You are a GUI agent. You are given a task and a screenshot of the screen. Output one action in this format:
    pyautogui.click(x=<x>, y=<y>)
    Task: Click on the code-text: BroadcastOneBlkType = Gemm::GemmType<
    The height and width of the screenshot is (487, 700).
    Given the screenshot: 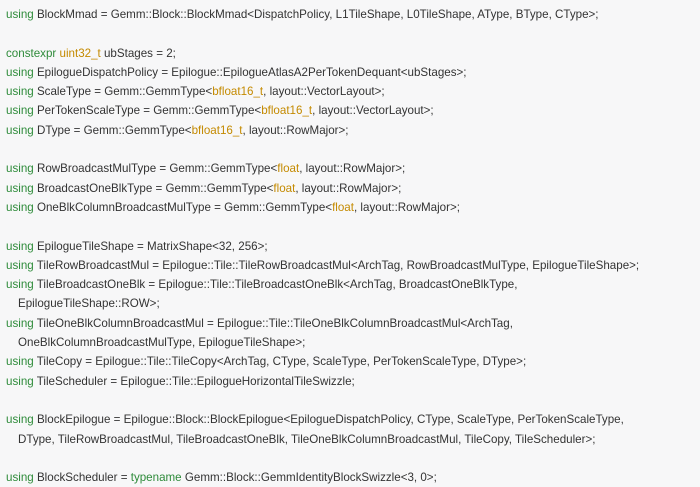 What is the action you would take?
    pyautogui.click(x=153, y=188)
    